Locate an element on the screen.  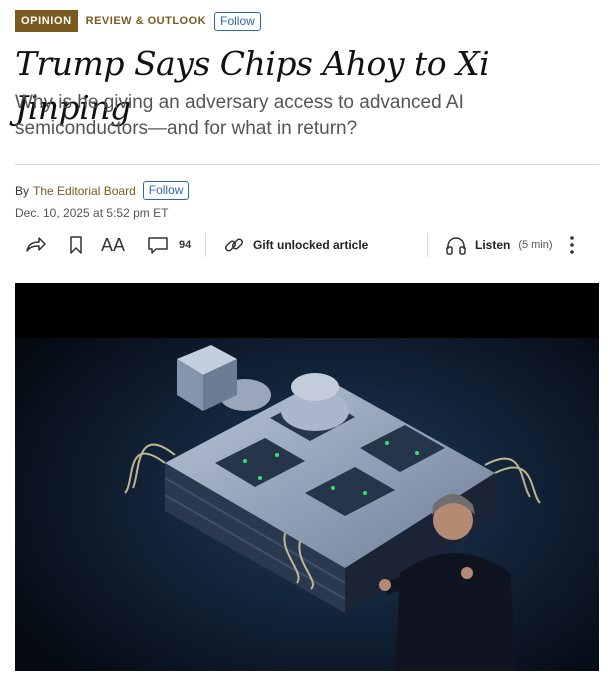
article-topline: OPINION REVIEW & OUTLOOK Follow is located at coordinates (138, 21).